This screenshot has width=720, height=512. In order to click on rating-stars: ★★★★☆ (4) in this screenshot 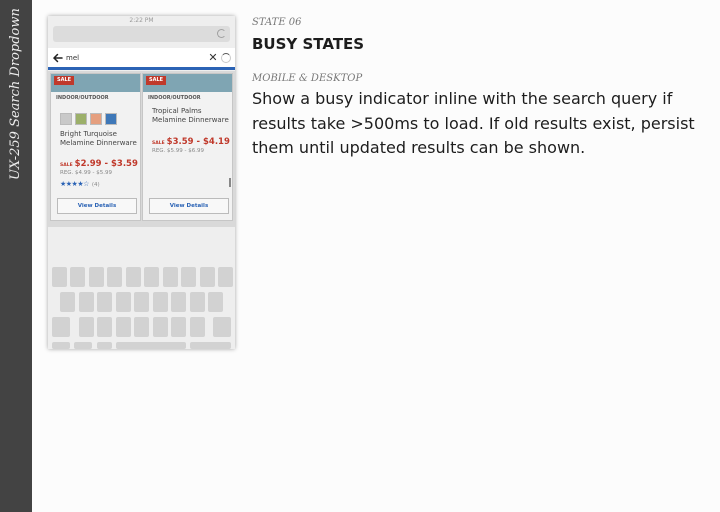, I will do `click(80, 184)`.